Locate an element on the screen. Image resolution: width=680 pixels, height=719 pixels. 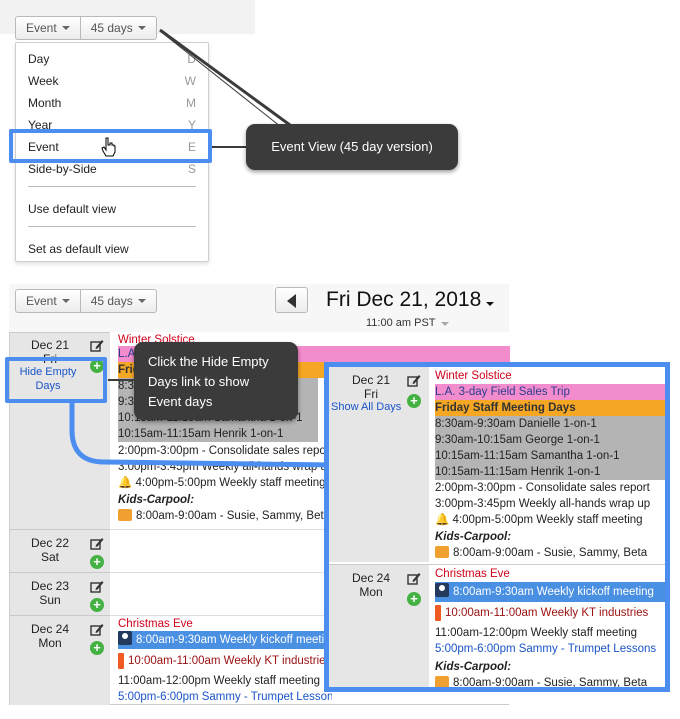
event-meeting: 10:15am-11:15am Henrik 1-on-1 is located at coordinates (550, 472).